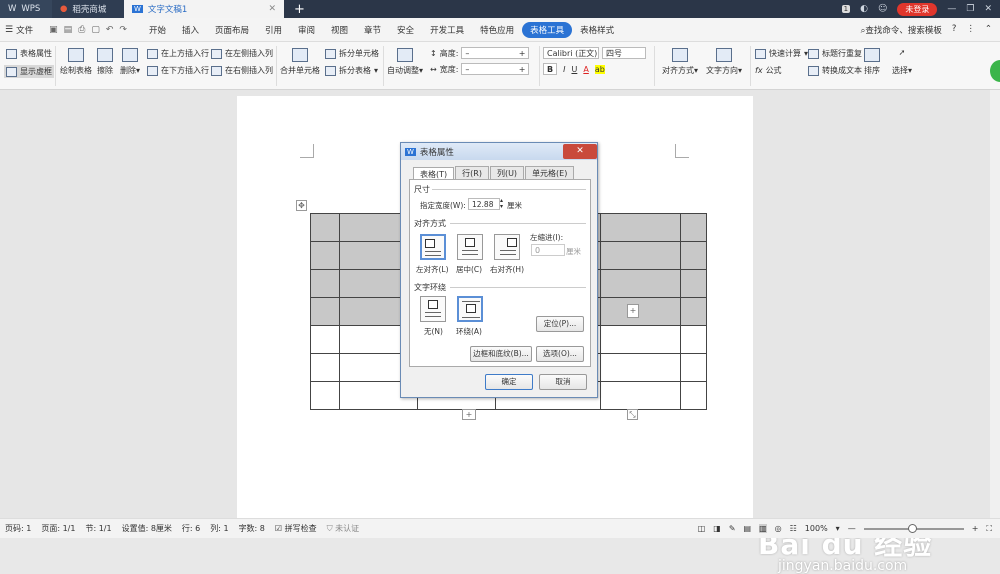 This screenshot has height=574, width=1000. I want to click on auto-fit-button: 自动调整▾, so click(405, 62).